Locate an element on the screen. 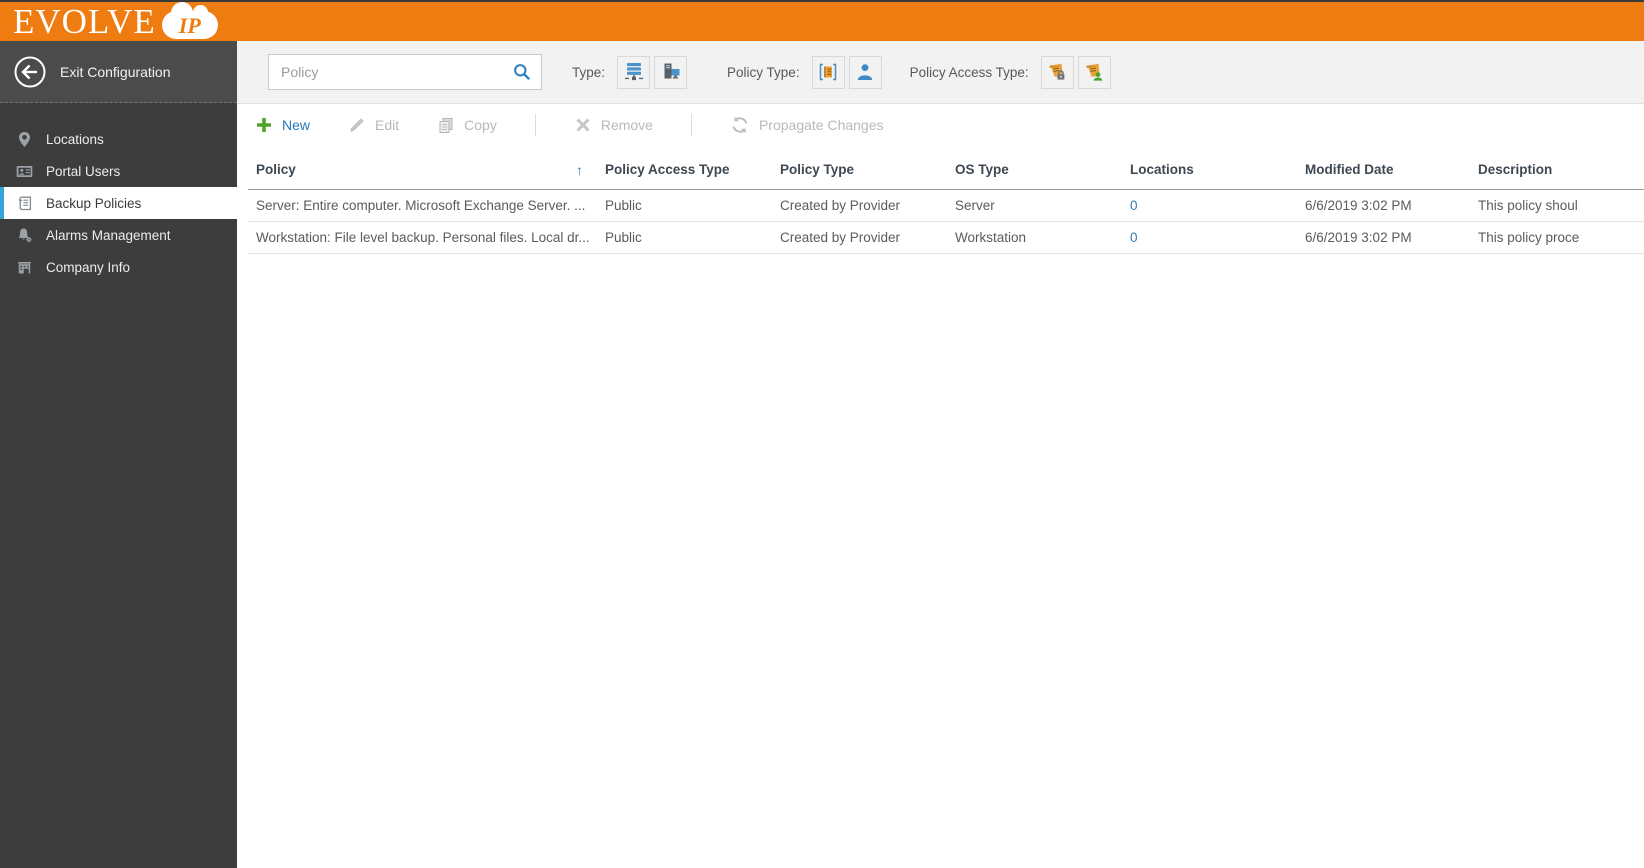 The width and height of the screenshot is (1644, 868). logo-wordmark: EVOLVE is located at coordinates (84, 21).